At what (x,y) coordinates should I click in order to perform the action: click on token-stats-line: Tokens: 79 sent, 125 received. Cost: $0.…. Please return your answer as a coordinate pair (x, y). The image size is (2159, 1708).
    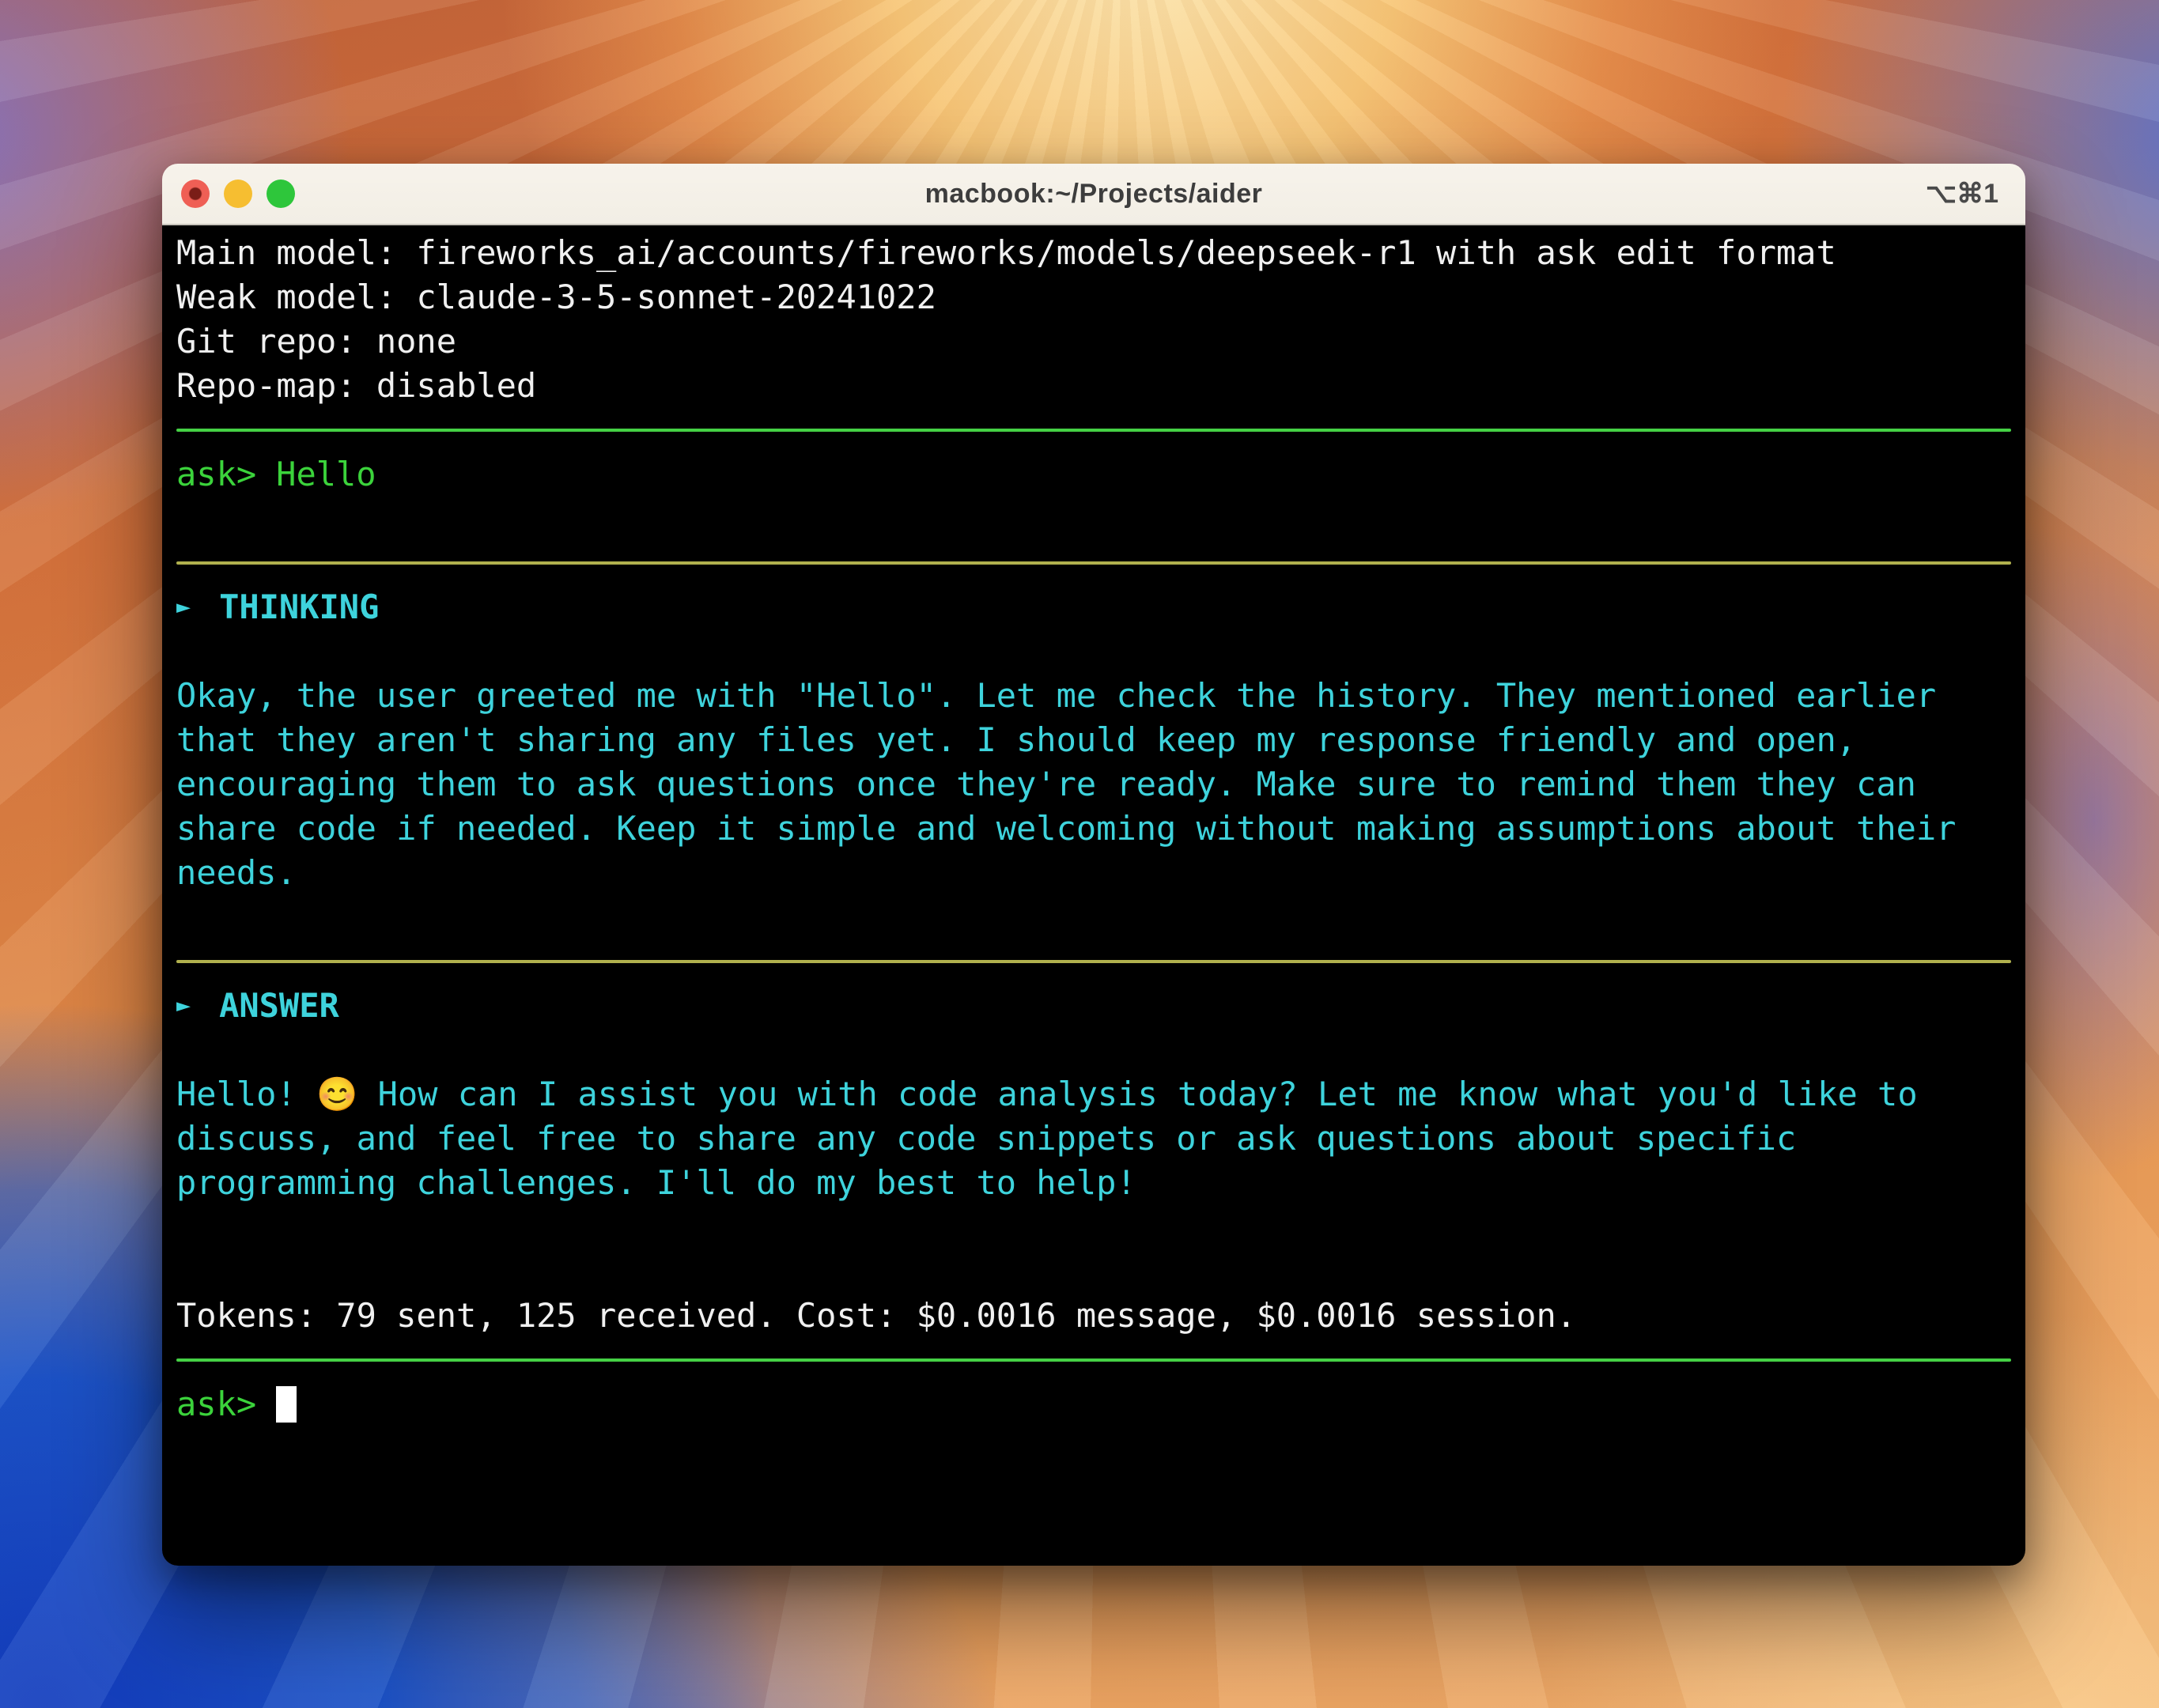
    Looking at the image, I should click on (876, 1316).